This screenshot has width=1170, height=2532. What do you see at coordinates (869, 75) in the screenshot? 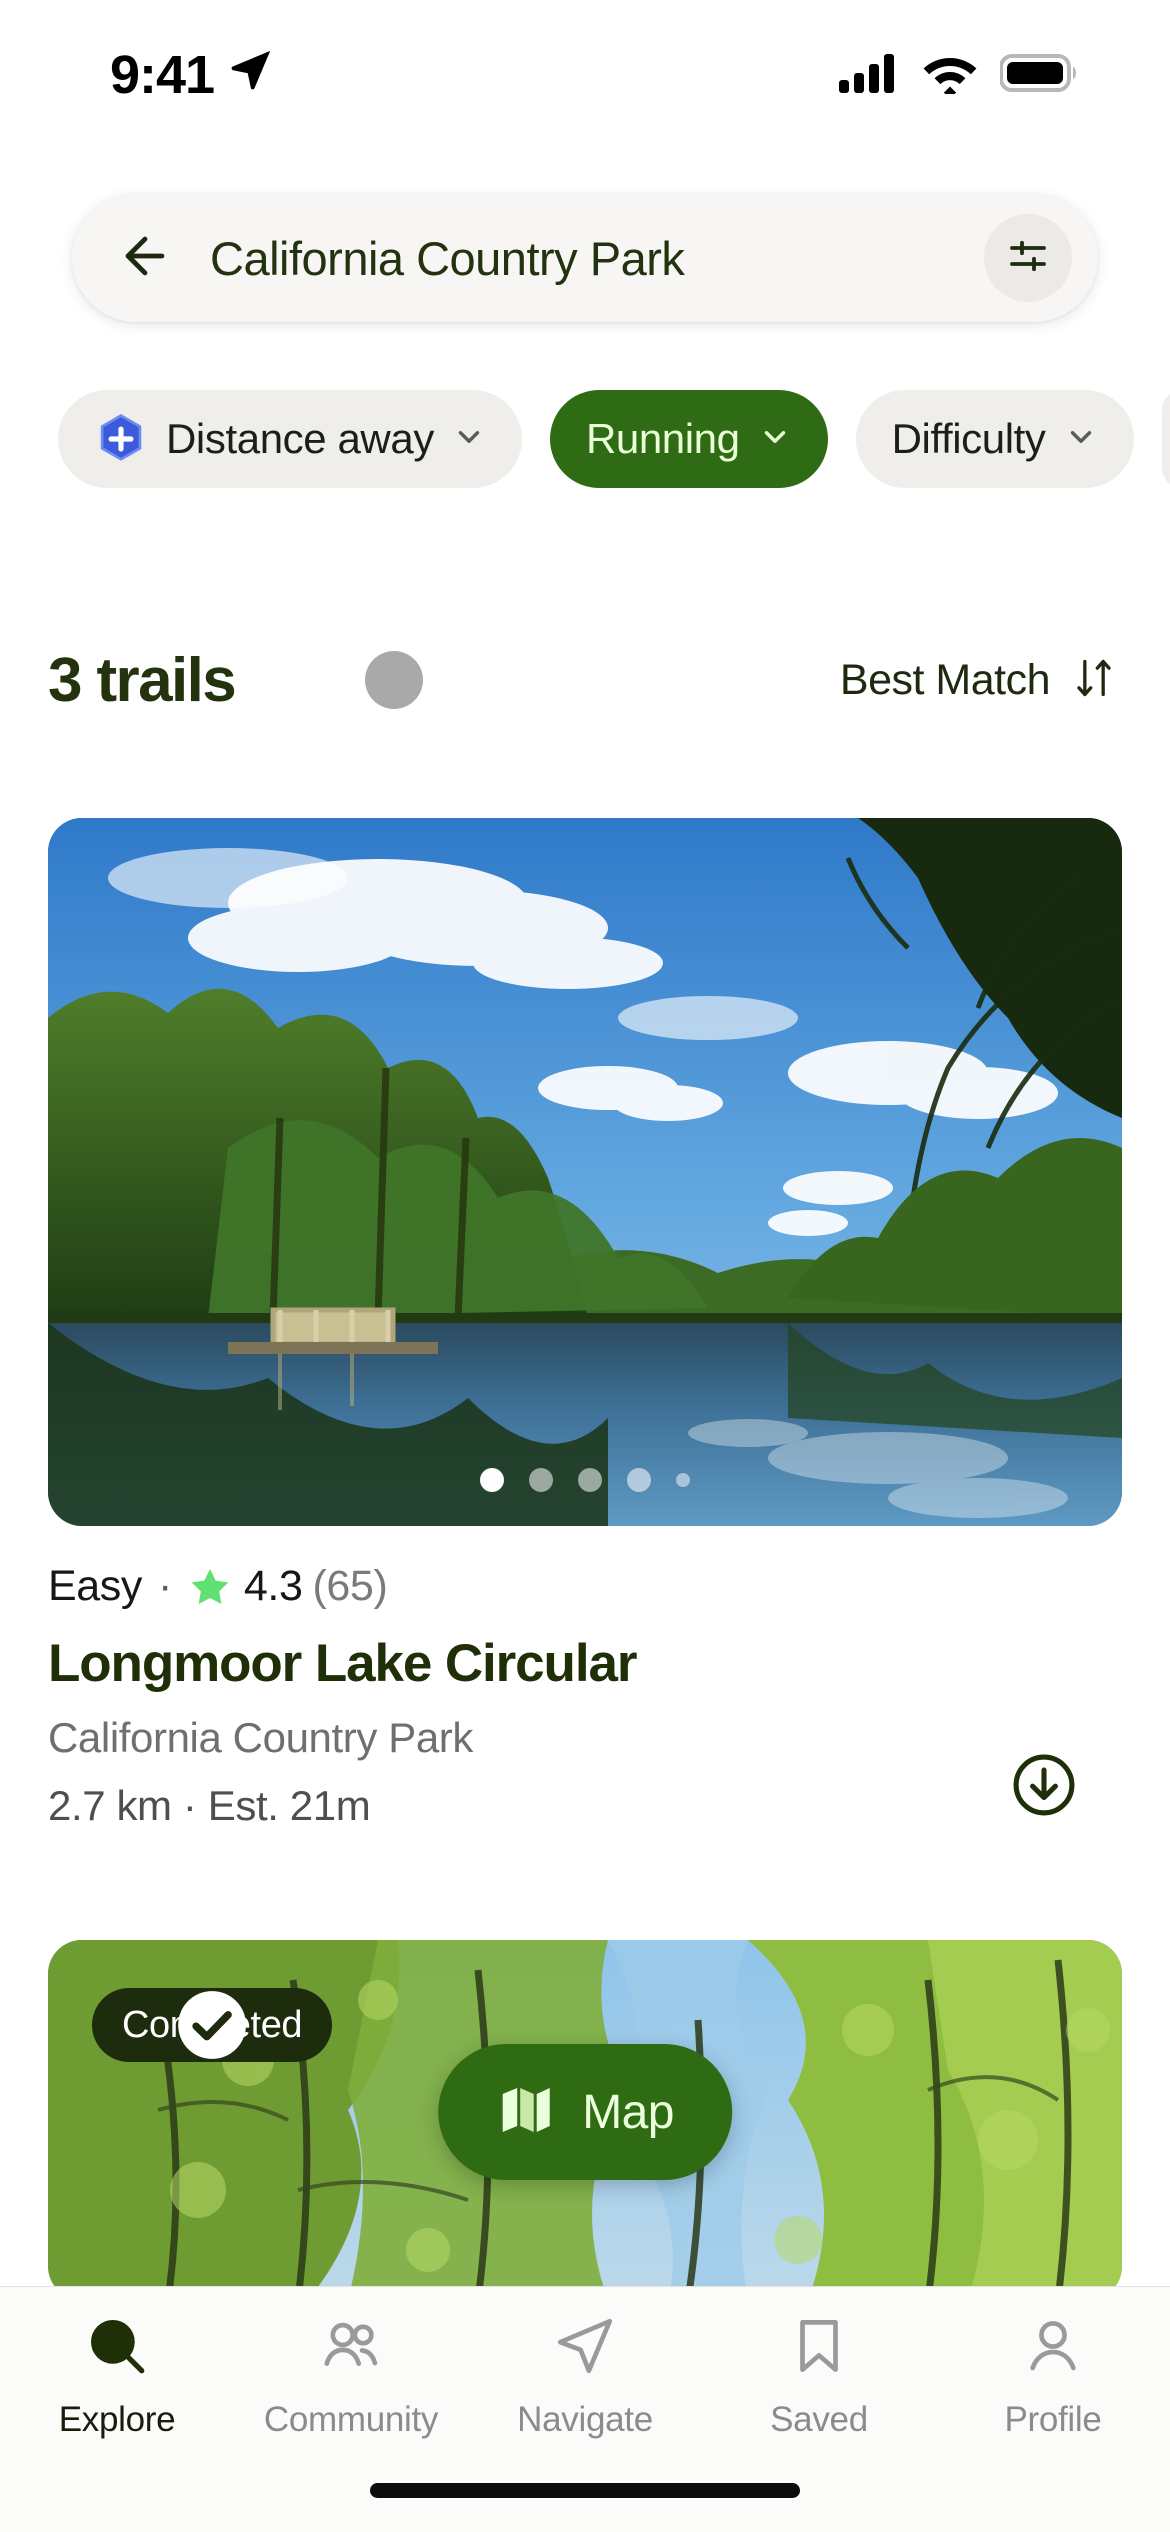
I see `cellular-signal-icon` at bounding box center [869, 75].